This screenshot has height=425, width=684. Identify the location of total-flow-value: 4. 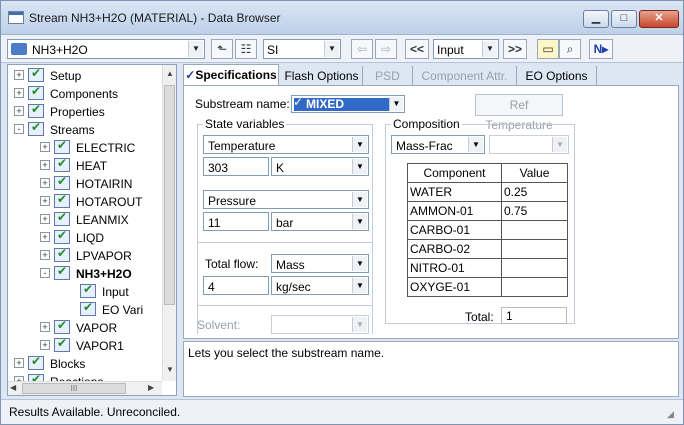
(211, 287).